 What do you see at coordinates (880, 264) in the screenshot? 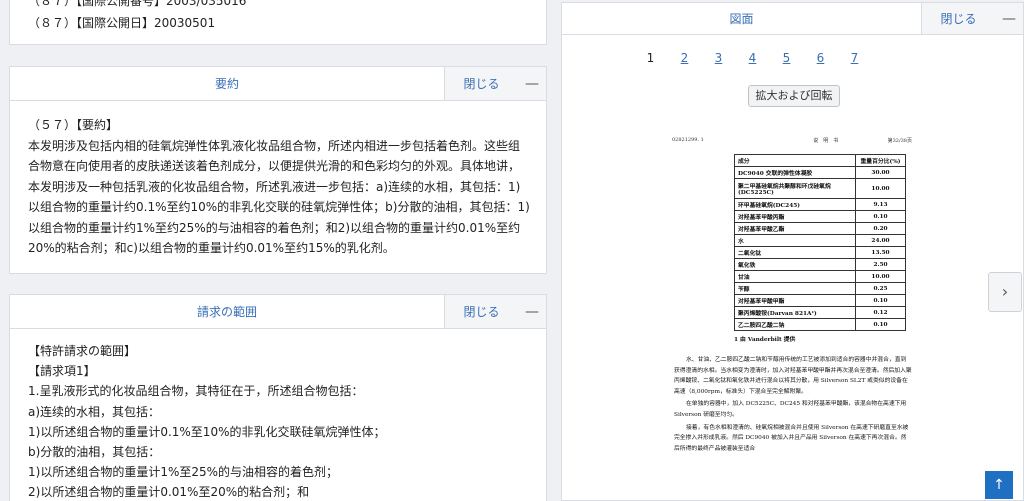
I see `table-cell: 2.50` at bounding box center [880, 264].